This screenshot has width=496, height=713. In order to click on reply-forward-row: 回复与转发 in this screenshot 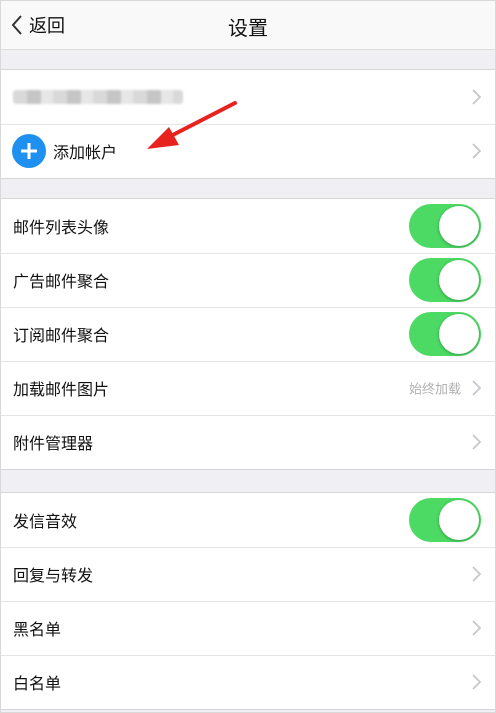, I will do `click(248, 574)`.